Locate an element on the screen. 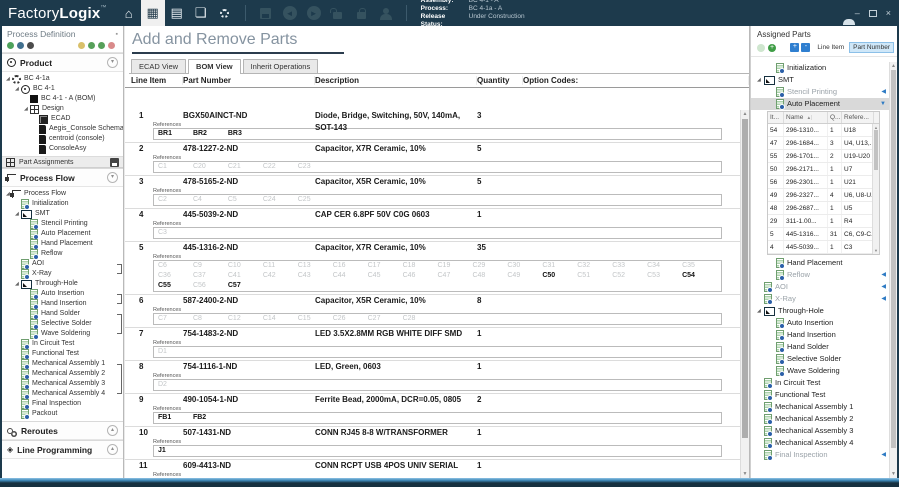  scroll-thumb is located at coordinates (745, 278).